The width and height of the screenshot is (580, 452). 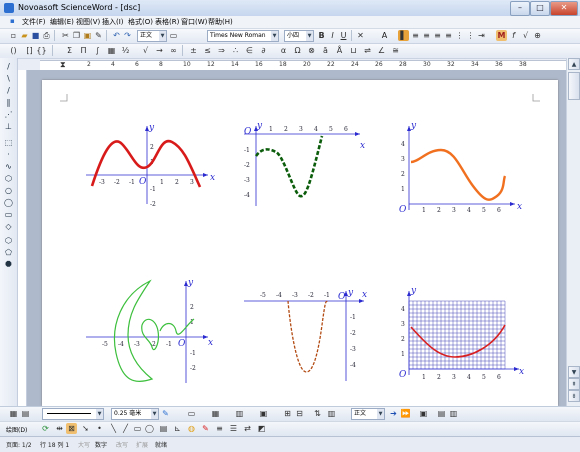 I want to click on double-line-icon: ∥, so click(x=8, y=102).